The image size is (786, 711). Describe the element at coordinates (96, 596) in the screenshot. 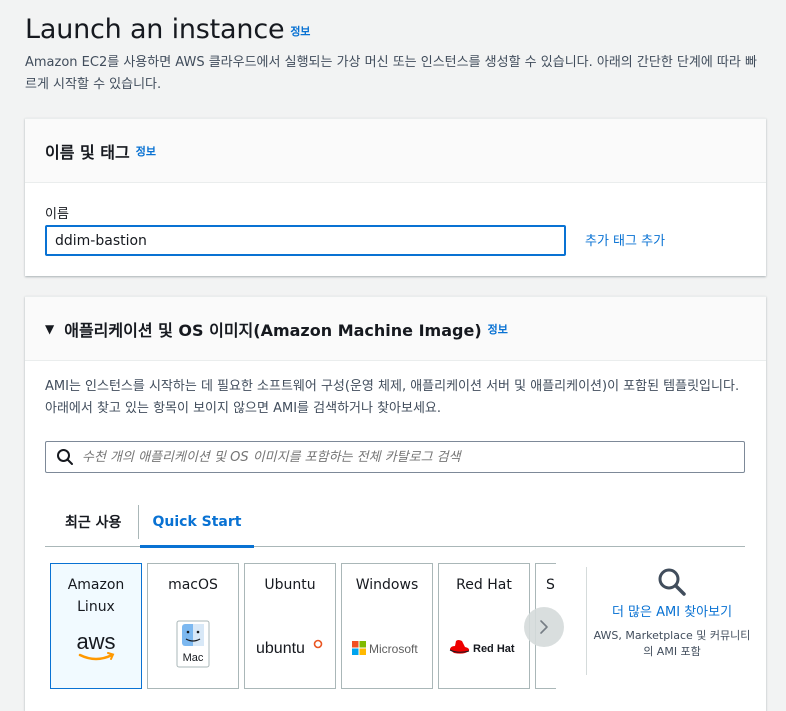

I see `card-label: Amazon Linux` at that location.